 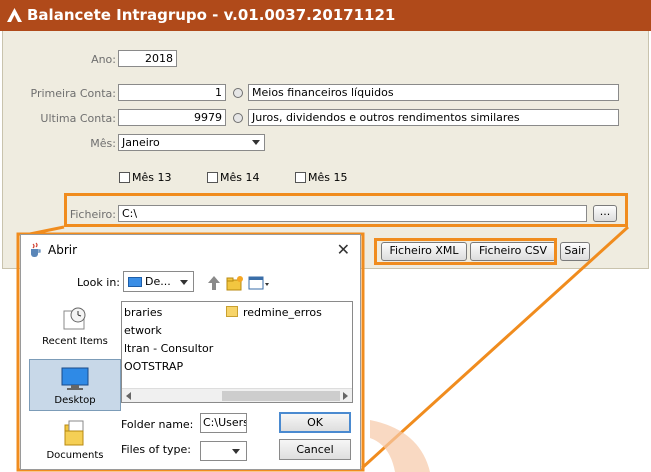 I want to click on app-logo-icon, so click(x=14, y=15).